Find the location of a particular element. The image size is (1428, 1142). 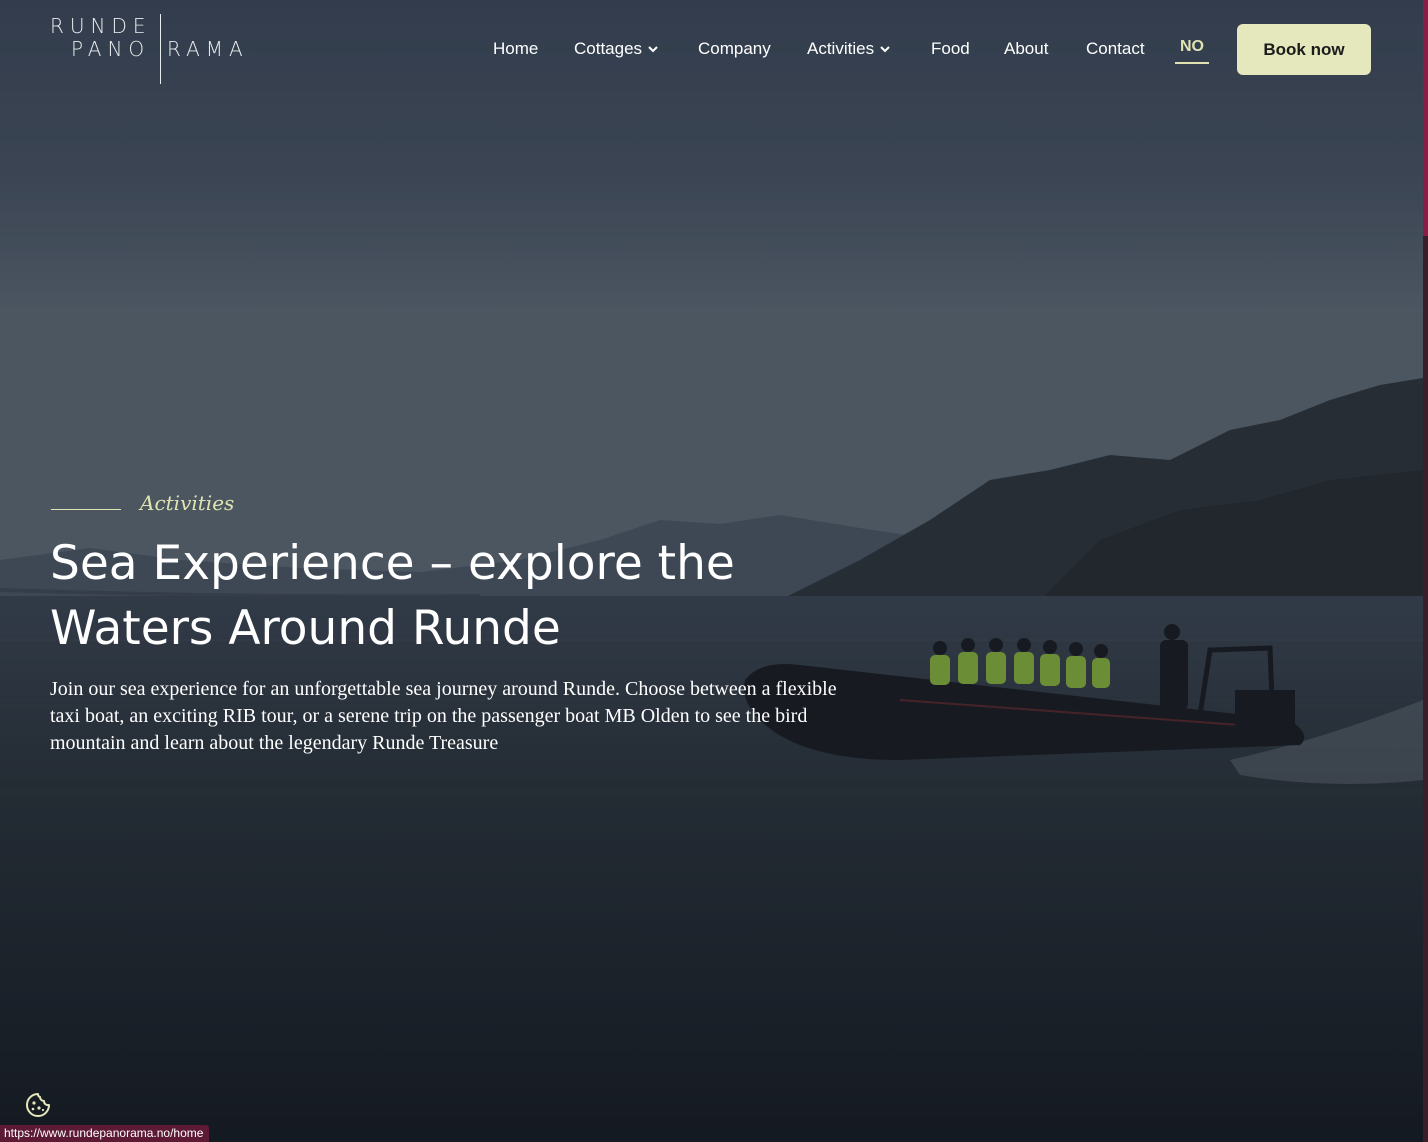

language-switch: NO is located at coordinates (1192, 50).